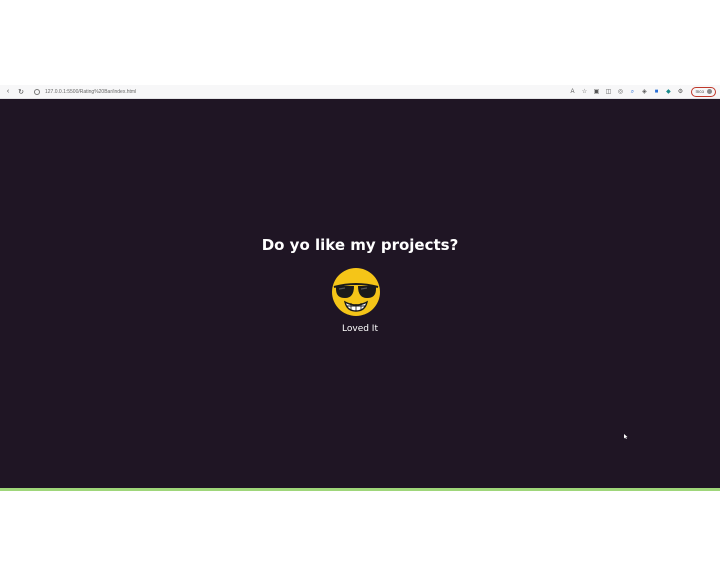  What do you see at coordinates (360, 245) in the screenshot?
I see `rating-question: Do yo like my projects?` at bounding box center [360, 245].